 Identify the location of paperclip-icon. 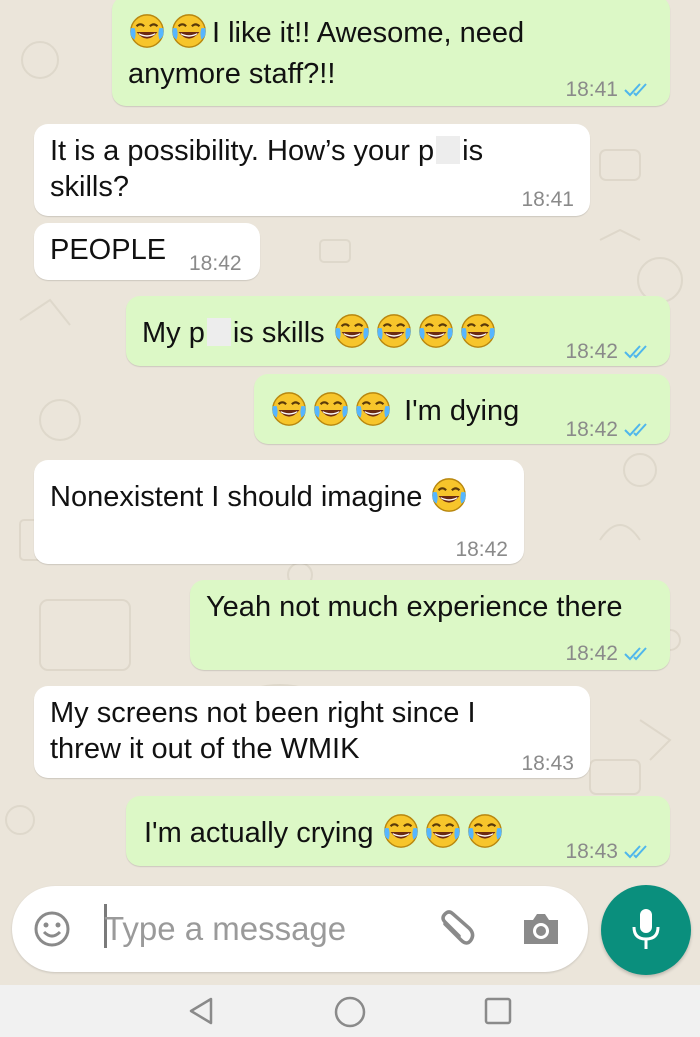
(457, 930).